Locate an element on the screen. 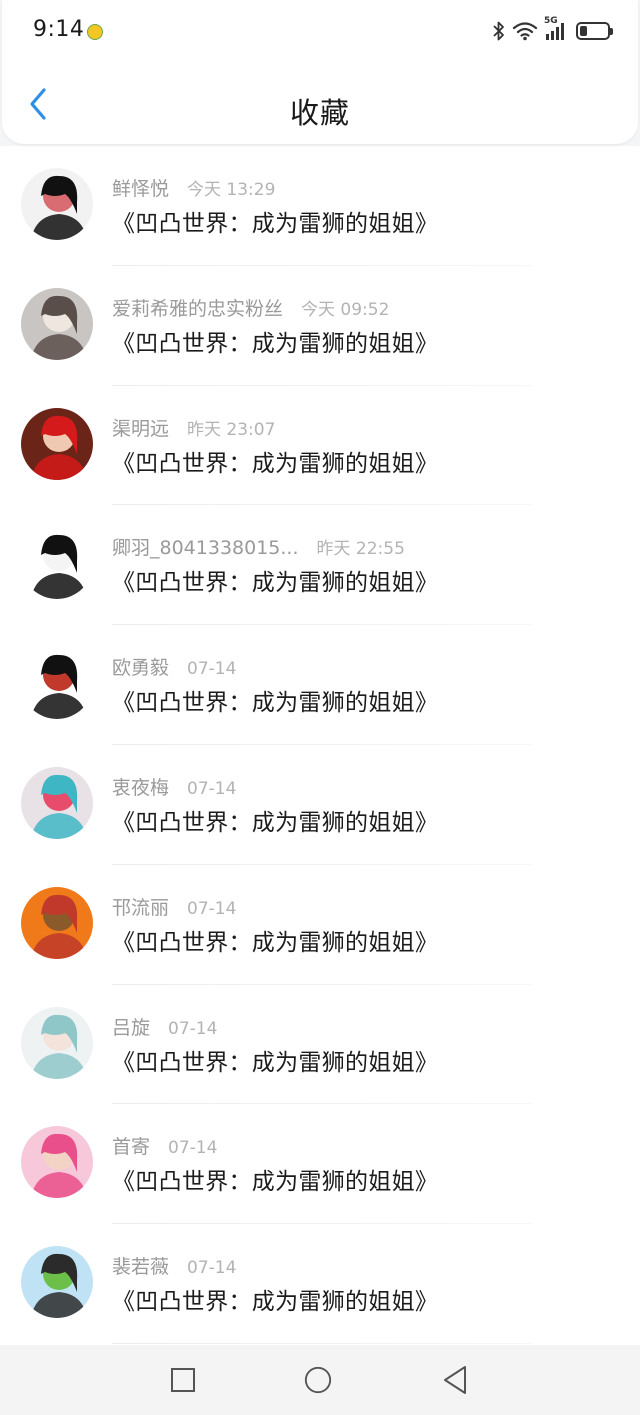  wifi-icon is located at coordinates (525, 31).